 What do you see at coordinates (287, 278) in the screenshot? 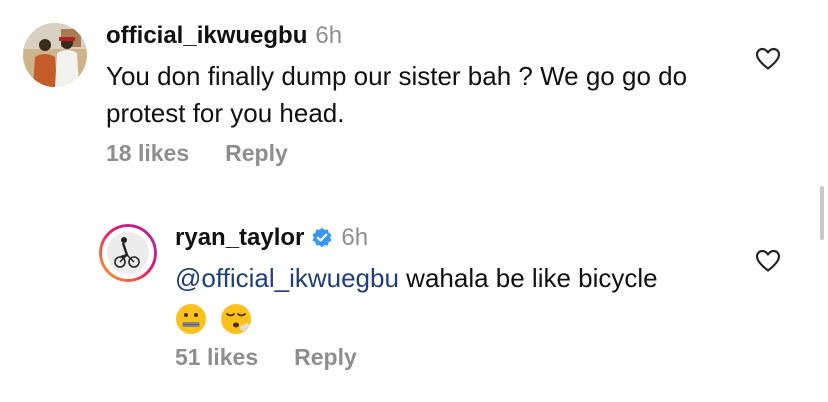
I see `mention-link: @official_ikwuegbu` at bounding box center [287, 278].